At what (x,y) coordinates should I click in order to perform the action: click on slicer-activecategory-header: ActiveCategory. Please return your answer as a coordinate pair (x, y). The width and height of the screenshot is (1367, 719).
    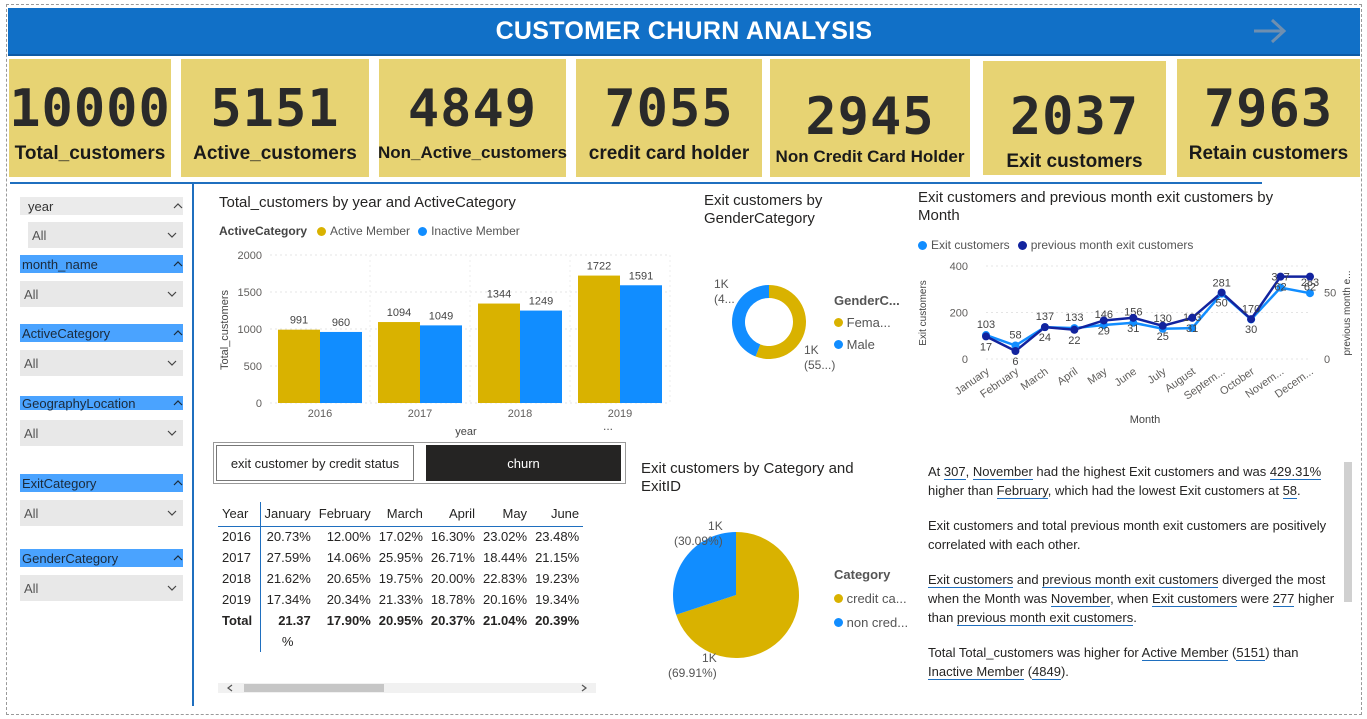
    Looking at the image, I should click on (101, 333).